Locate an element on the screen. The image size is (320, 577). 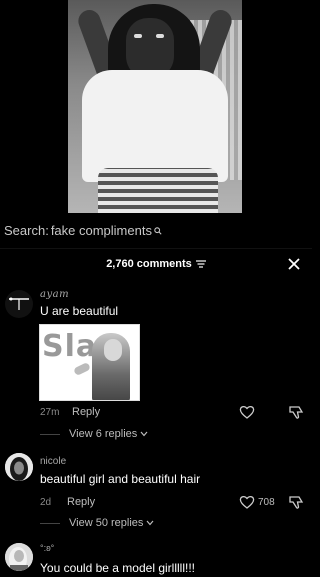
view-replies-button: View 6 replies is located at coordinates (94, 434).